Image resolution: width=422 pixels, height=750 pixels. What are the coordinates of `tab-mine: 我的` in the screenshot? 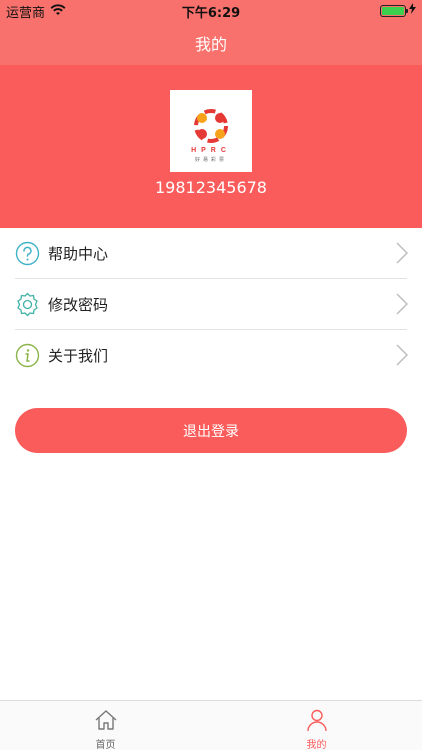 It's located at (316, 725).